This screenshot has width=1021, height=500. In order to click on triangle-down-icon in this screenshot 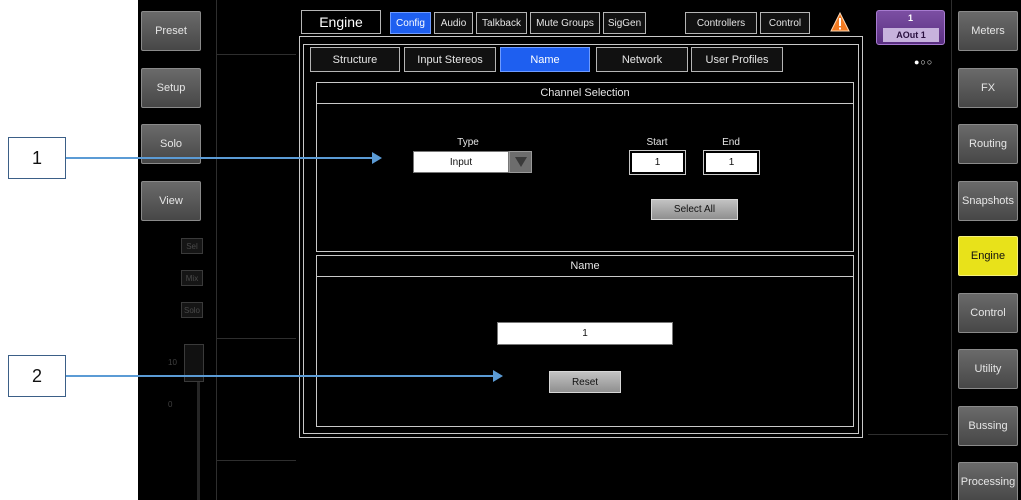, I will do `click(520, 162)`.